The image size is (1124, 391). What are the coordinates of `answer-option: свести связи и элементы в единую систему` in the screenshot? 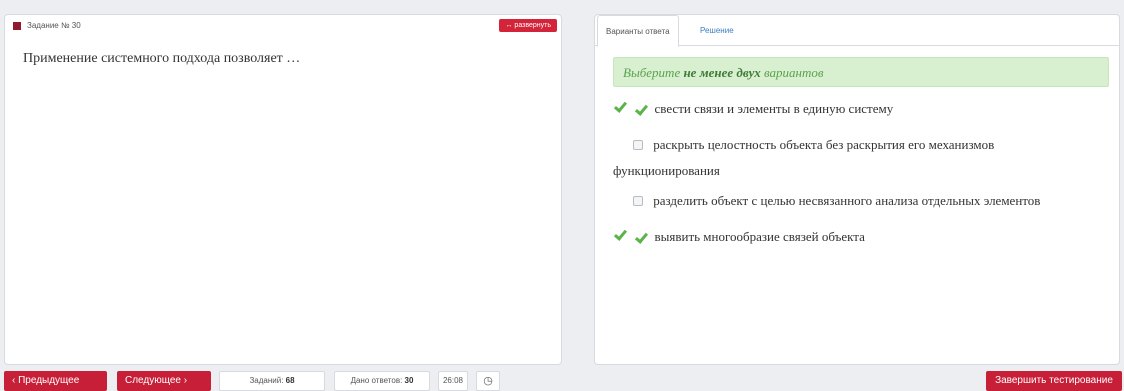 It's located at (753, 109).